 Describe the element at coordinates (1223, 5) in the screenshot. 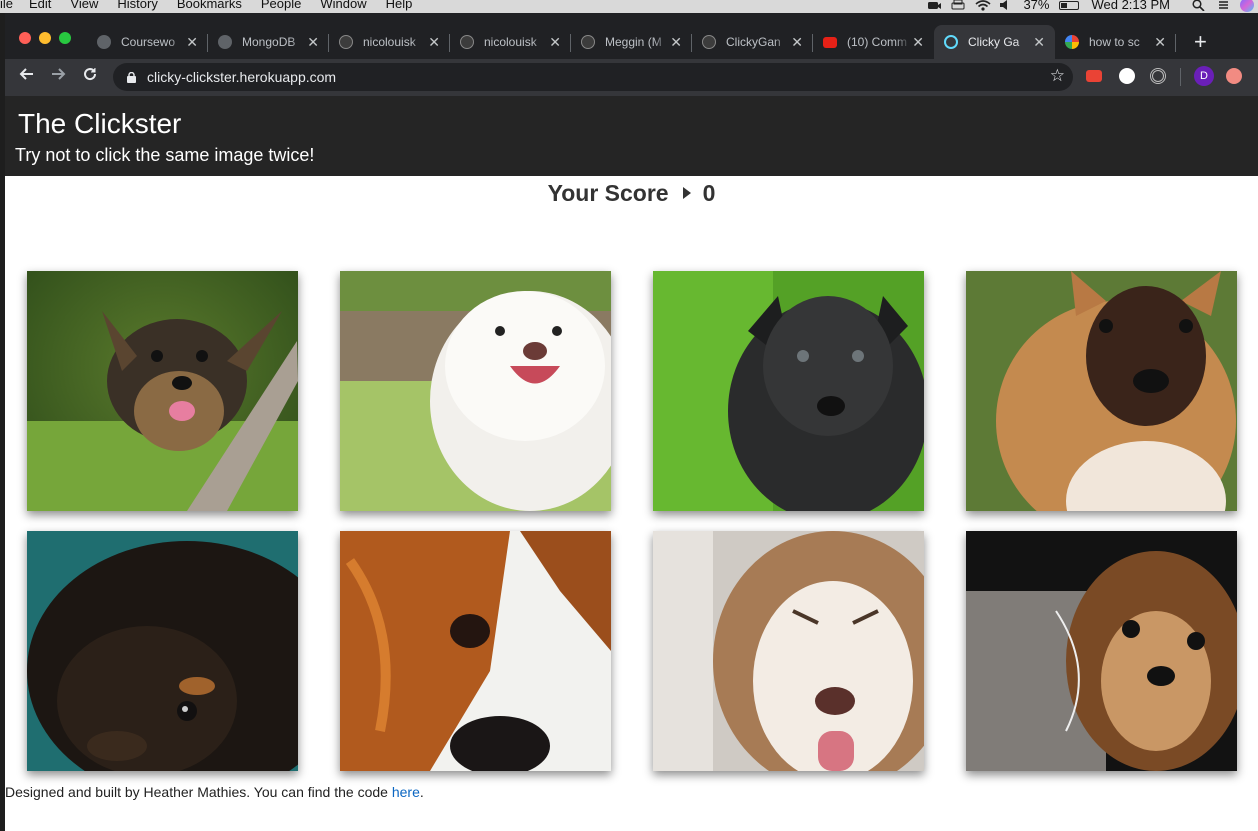

I see `notification-center-icon` at that location.